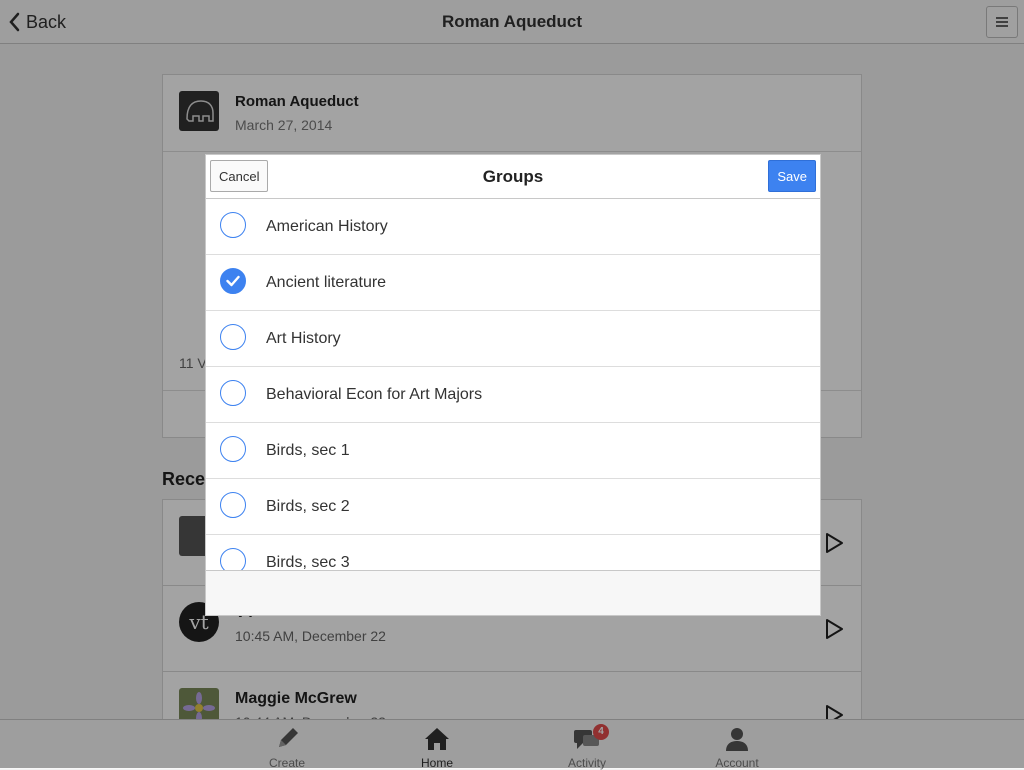 The width and height of the screenshot is (1024, 770). I want to click on radio-checked-icon, so click(233, 281).